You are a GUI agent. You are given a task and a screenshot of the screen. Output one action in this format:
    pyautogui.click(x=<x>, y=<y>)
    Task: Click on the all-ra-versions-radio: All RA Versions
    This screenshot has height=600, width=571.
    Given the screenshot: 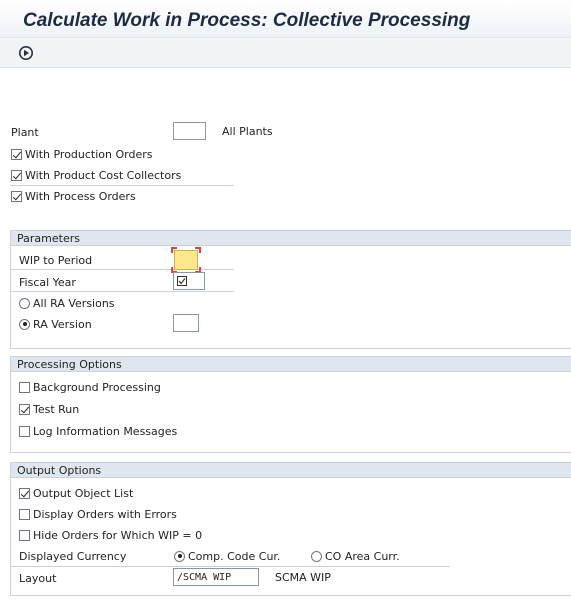 What is the action you would take?
    pyautogui.click(x=67, y=303)
    